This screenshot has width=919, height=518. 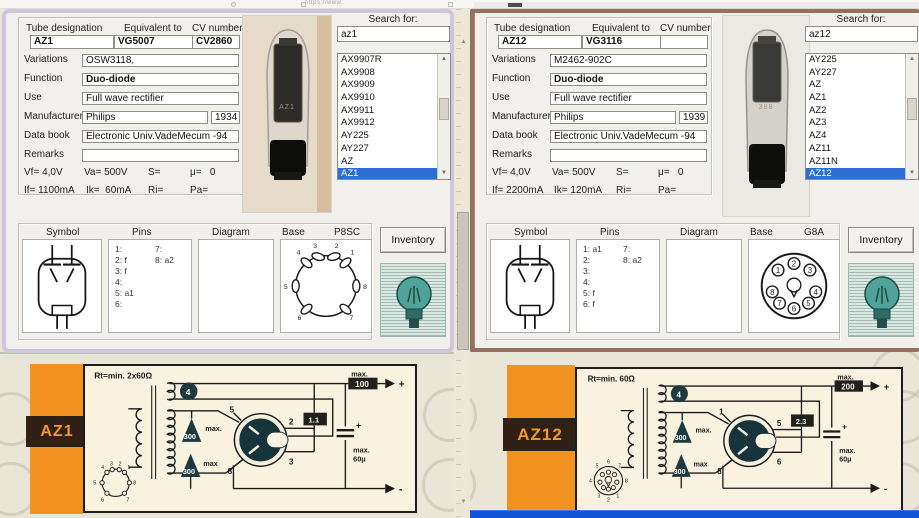 What do you see at coordinates (592, 293) in the screenshot?
I see `pin-entry: 5: f` at bounding box center [592, 293].